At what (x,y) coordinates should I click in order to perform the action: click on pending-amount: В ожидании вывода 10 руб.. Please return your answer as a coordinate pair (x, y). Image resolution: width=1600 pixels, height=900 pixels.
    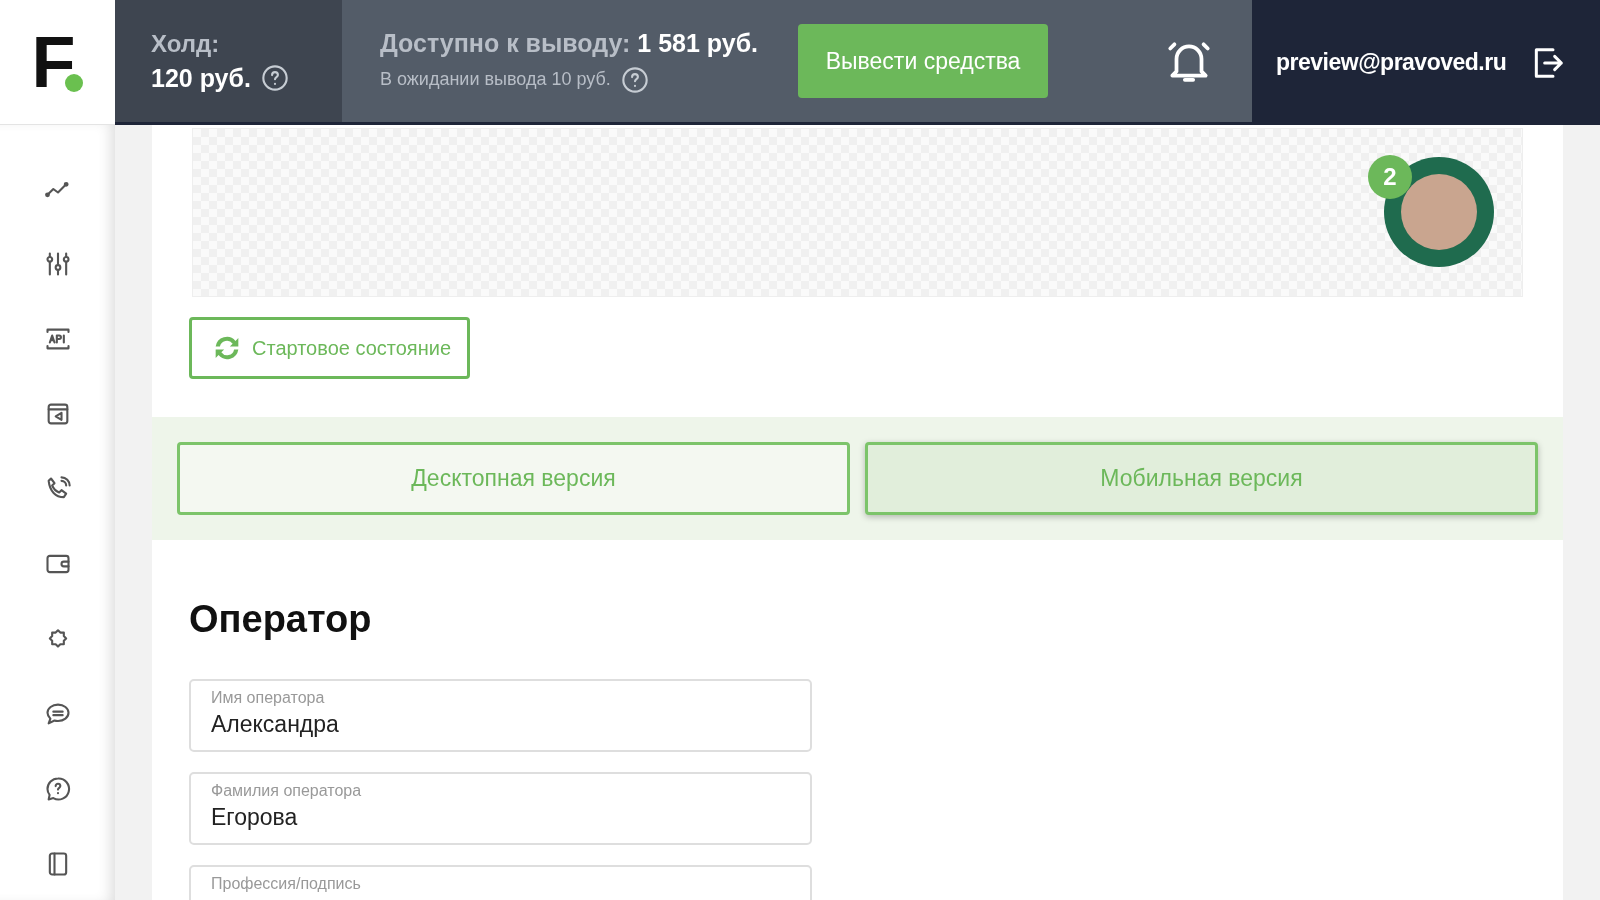
    Looking at the image, I should click on (495, 79).